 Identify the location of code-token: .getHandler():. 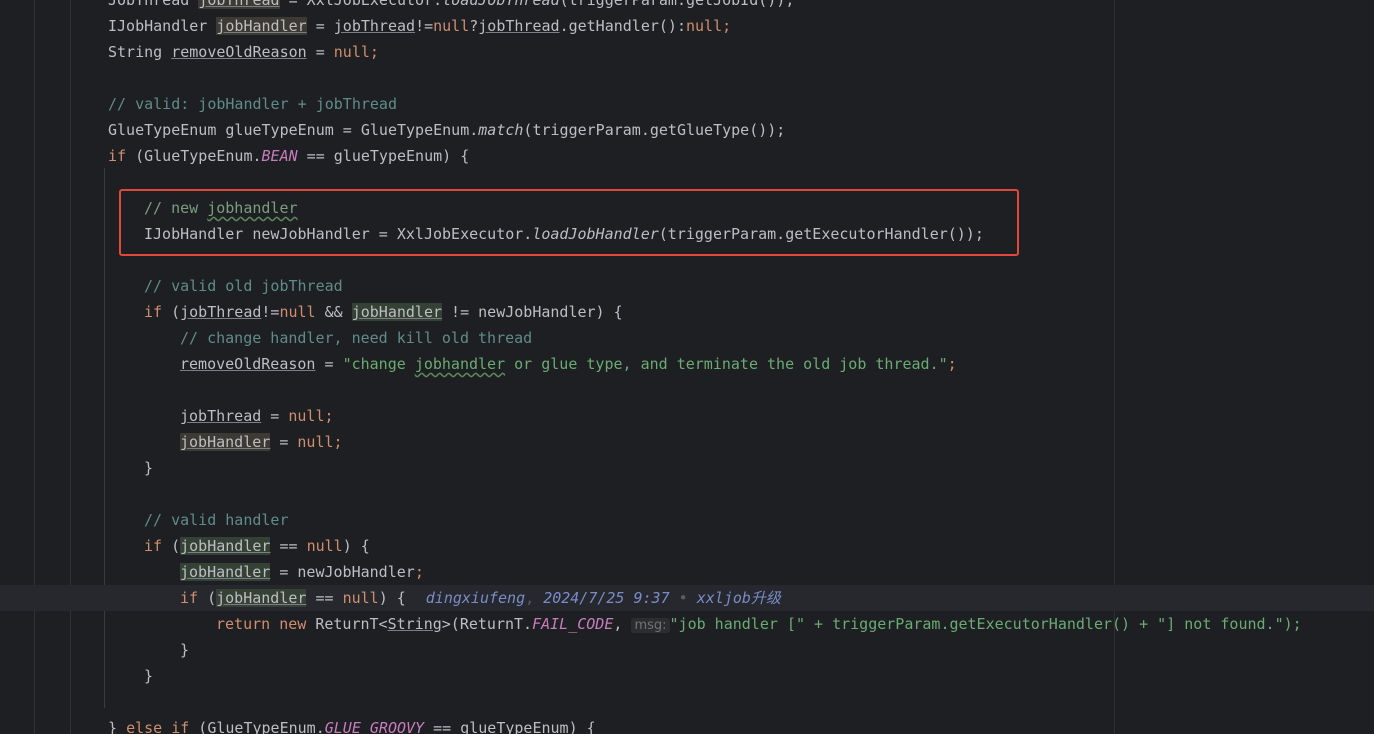
(622, 26).